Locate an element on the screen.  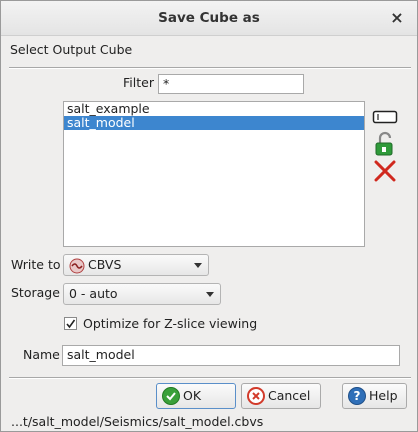
bottom-divider is located at coordinates (210, 378).